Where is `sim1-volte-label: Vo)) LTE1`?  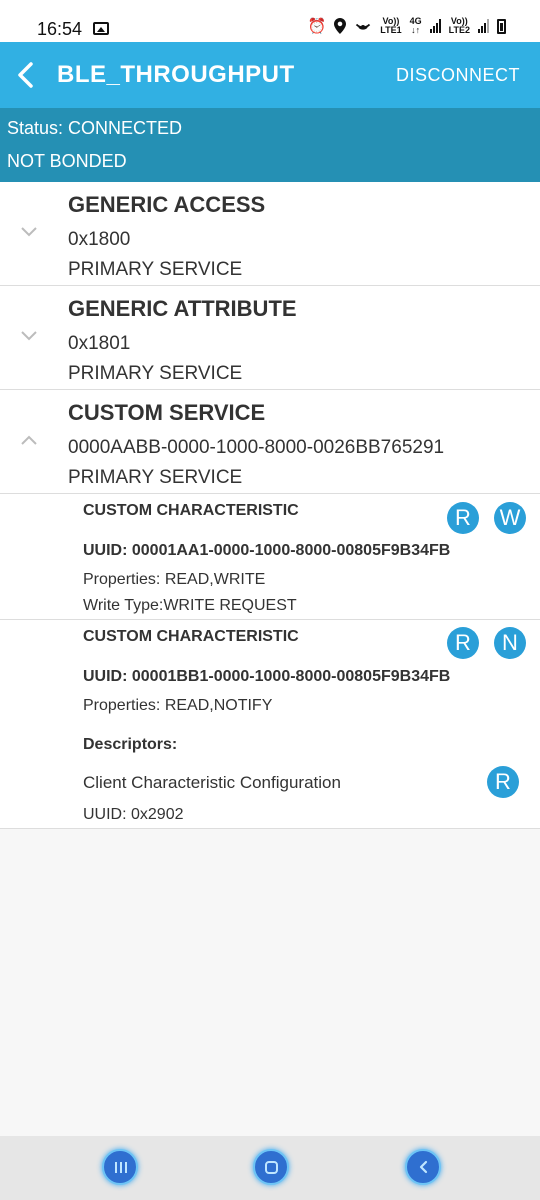
sim1-volte-label: Vo)) LTE1 is located at coordinates (391, 25).